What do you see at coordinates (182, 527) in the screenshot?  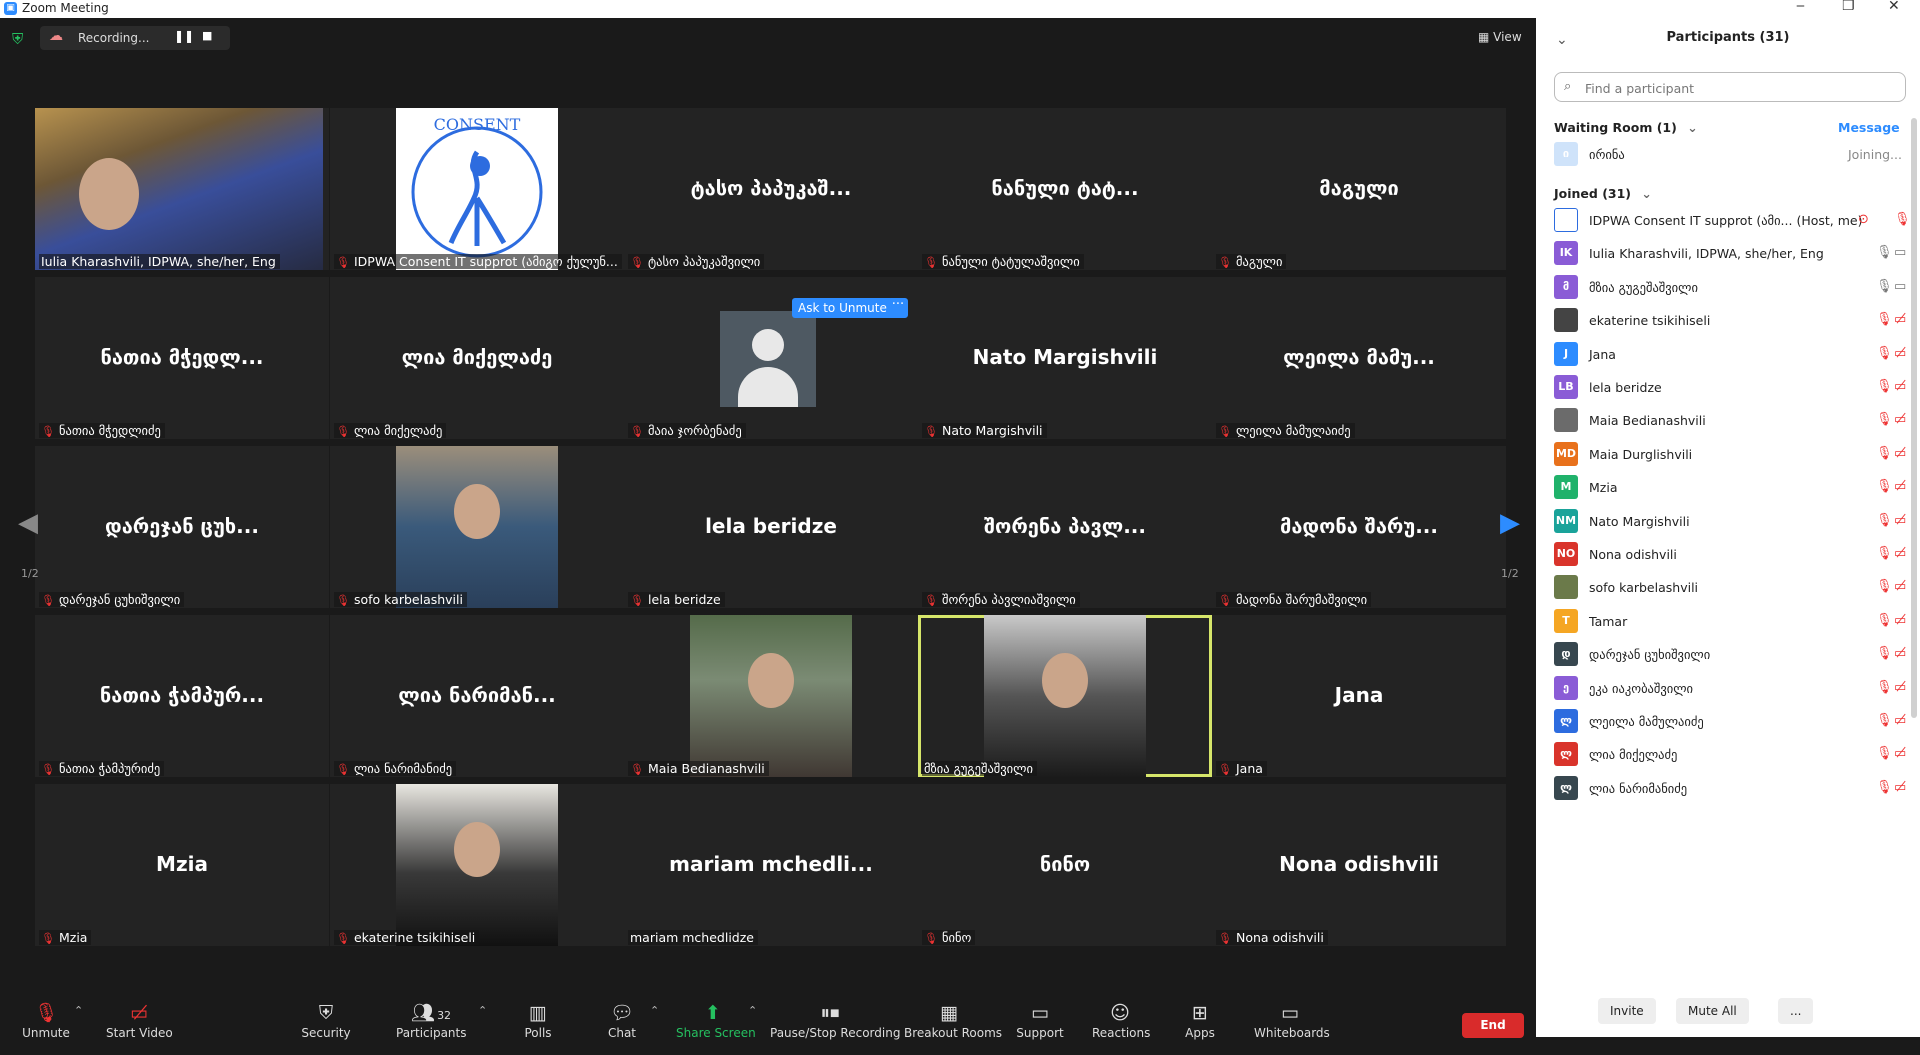 I see `video-tile: დარეჯან ცუხ... 🎙︎ დარეჯან ცუხიშვილი` at bounding box center [182, 527].